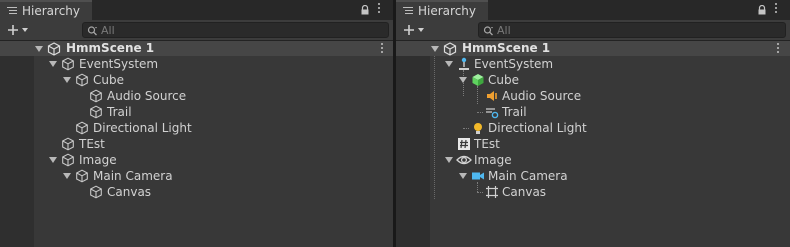  Describe the element at coordinates (464, 64) in the screenshot. I see `event-system-icon` at that location.